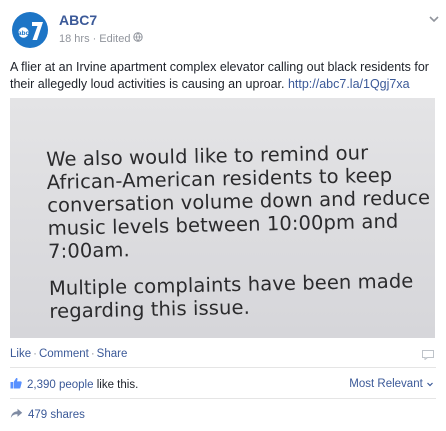  Describe the element at coordinates (349, 84) in the screenshot. I see `post-link: http://abc7.la/1Qgj7xa` at that location.